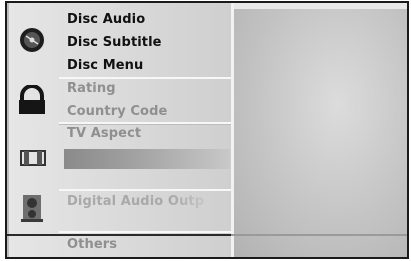 Image resolution: width=411 pixels, height=261 pixels. What do you see at coordinates (92, 244) in the screenshot?
I see `menu-item-others: Others` at bounding box center [92, 244].